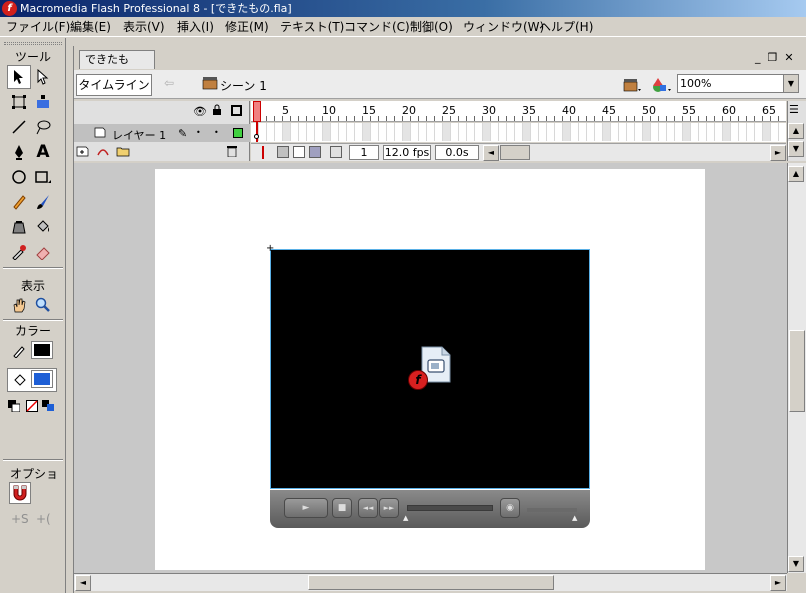  I want to click on volume-handle-icon: ▲, so click(574, 518).